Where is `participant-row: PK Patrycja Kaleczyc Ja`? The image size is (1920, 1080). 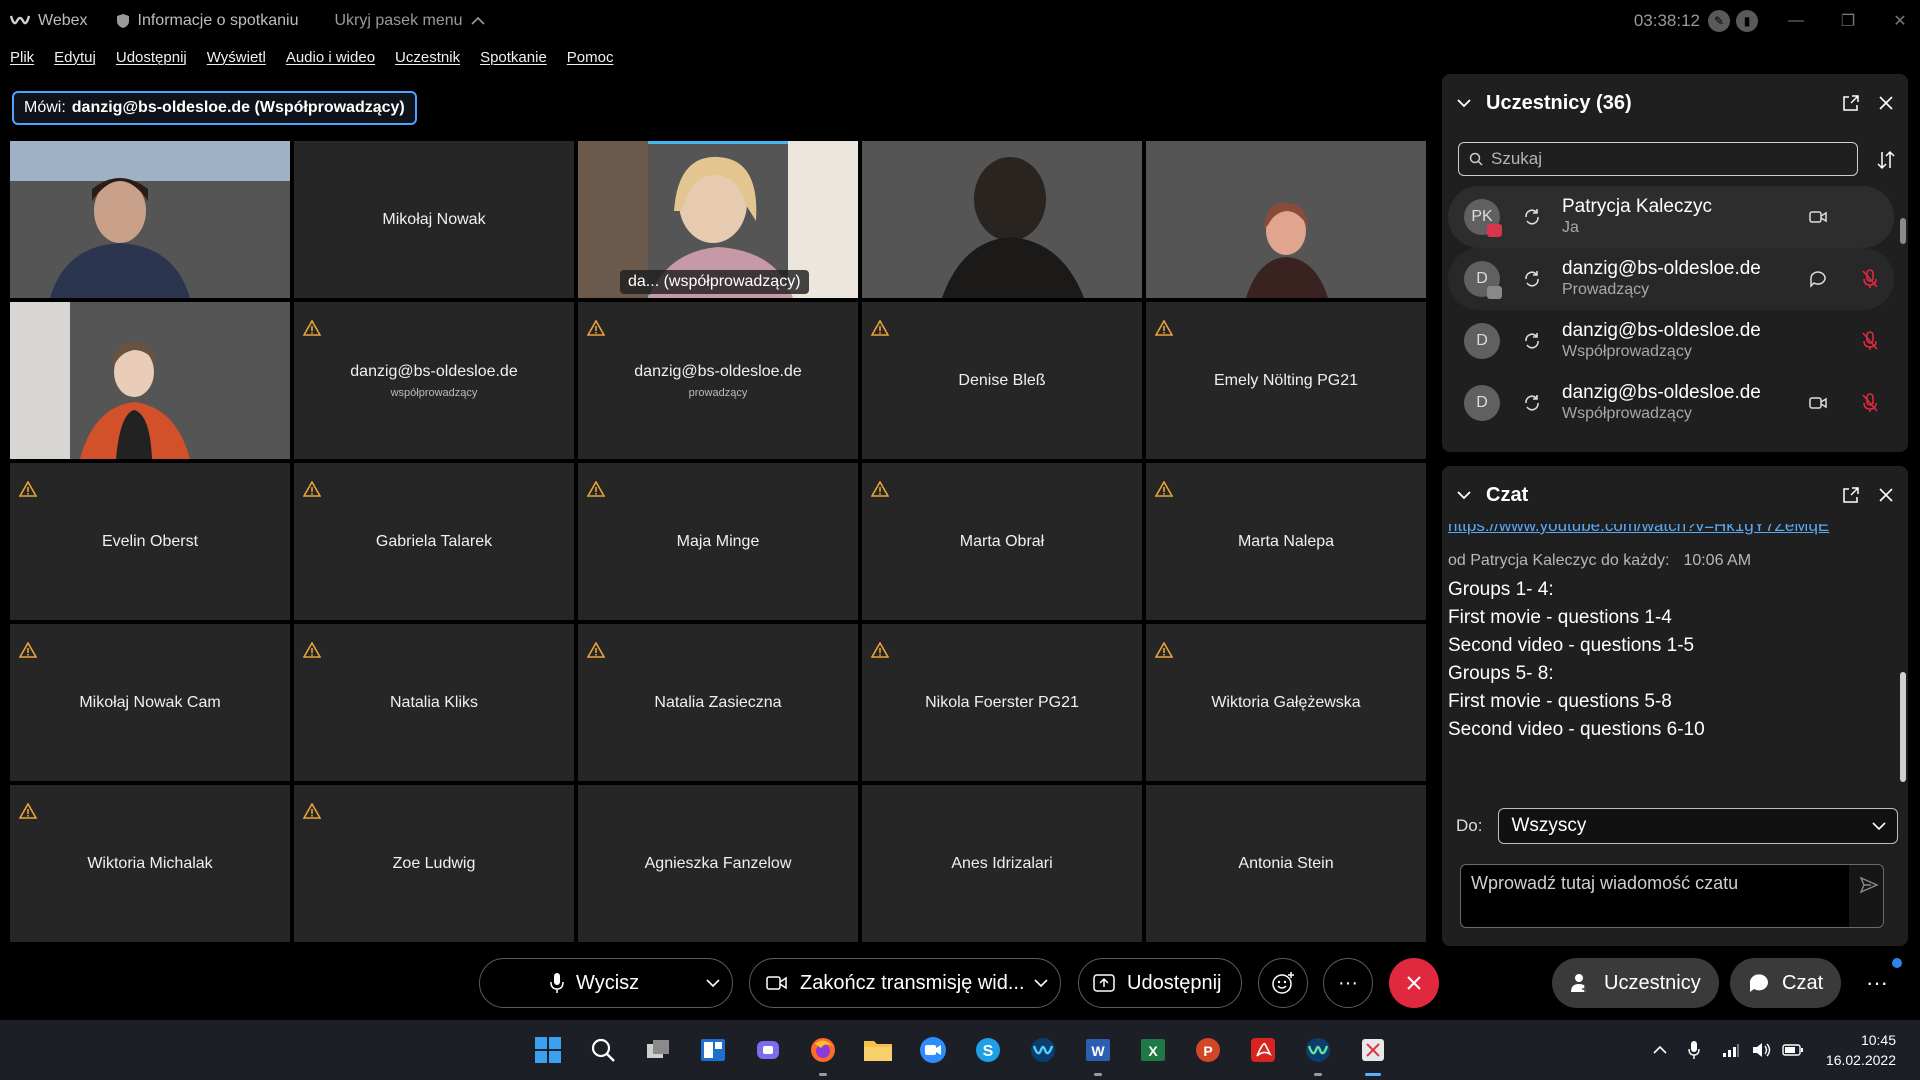
participant-row: PK Patrycja Kaleczyc Ja is located at coordinates (1671, 217).